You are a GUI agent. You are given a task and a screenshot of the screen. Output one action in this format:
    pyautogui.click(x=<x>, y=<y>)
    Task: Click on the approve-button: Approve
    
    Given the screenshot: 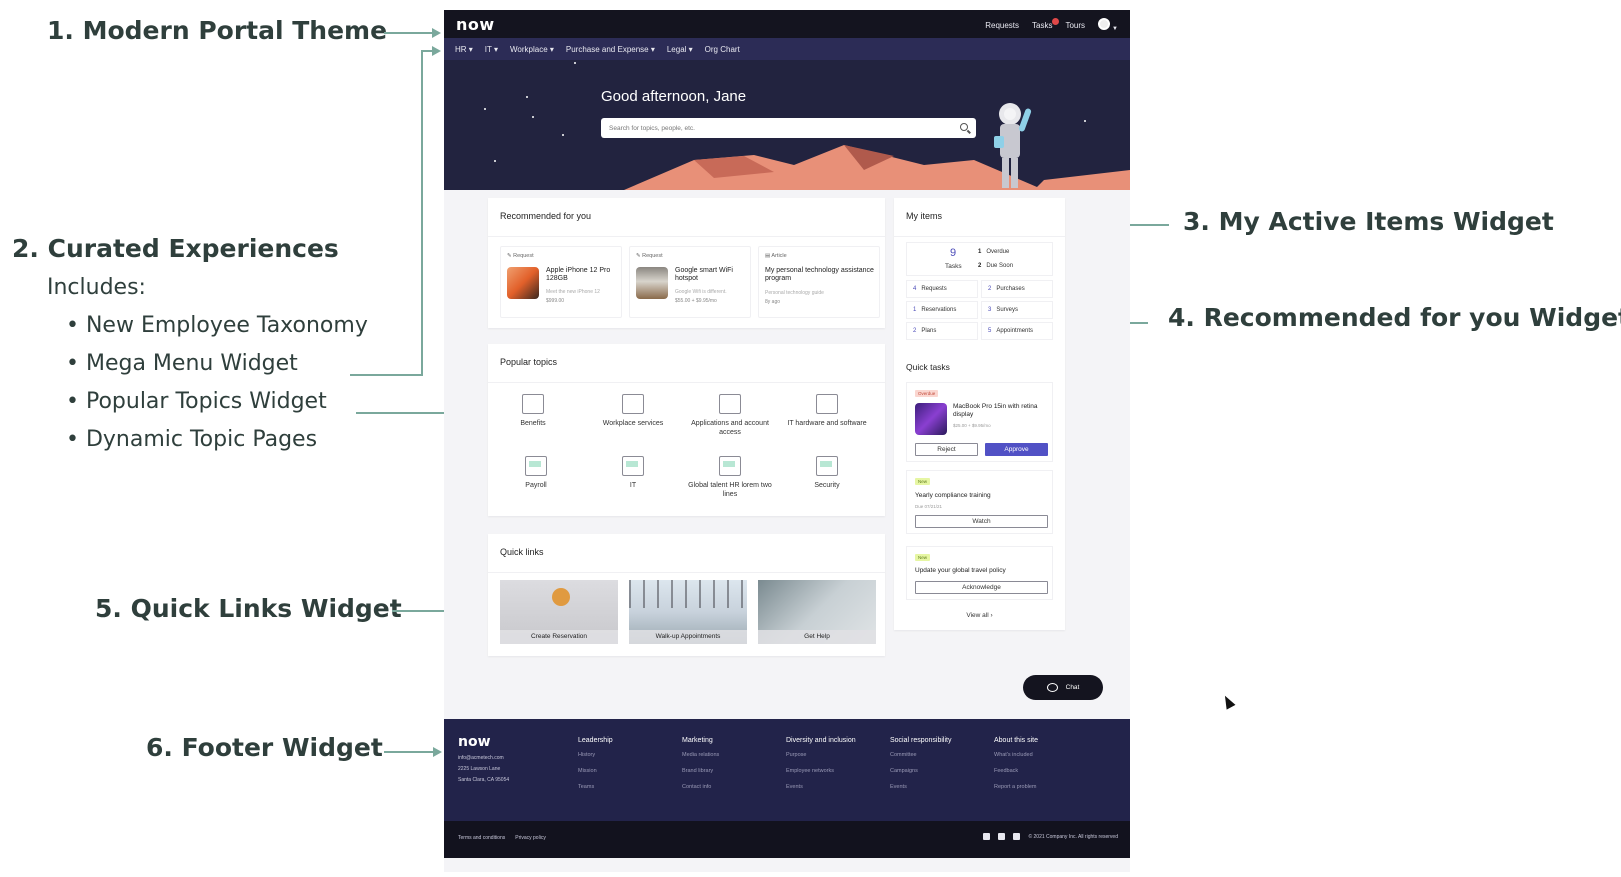 What is the action you would take?
    pyautogui.click(x=1016, y=449)
    